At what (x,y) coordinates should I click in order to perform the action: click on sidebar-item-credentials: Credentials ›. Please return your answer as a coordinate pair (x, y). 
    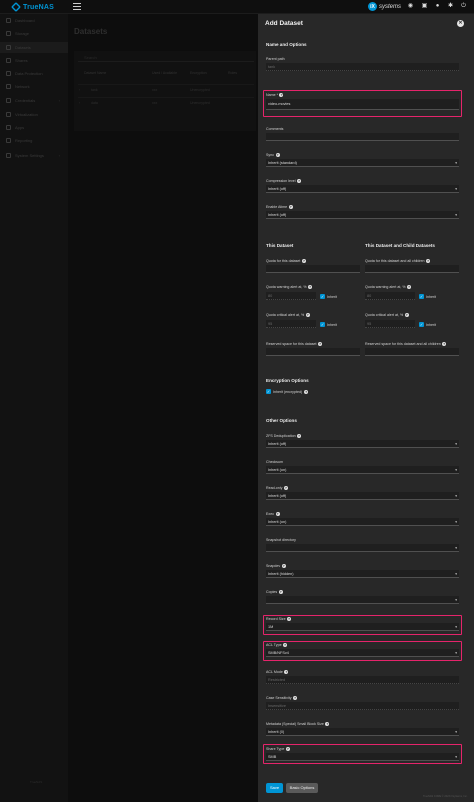
    Looking at the image, I should click on (34, 100).